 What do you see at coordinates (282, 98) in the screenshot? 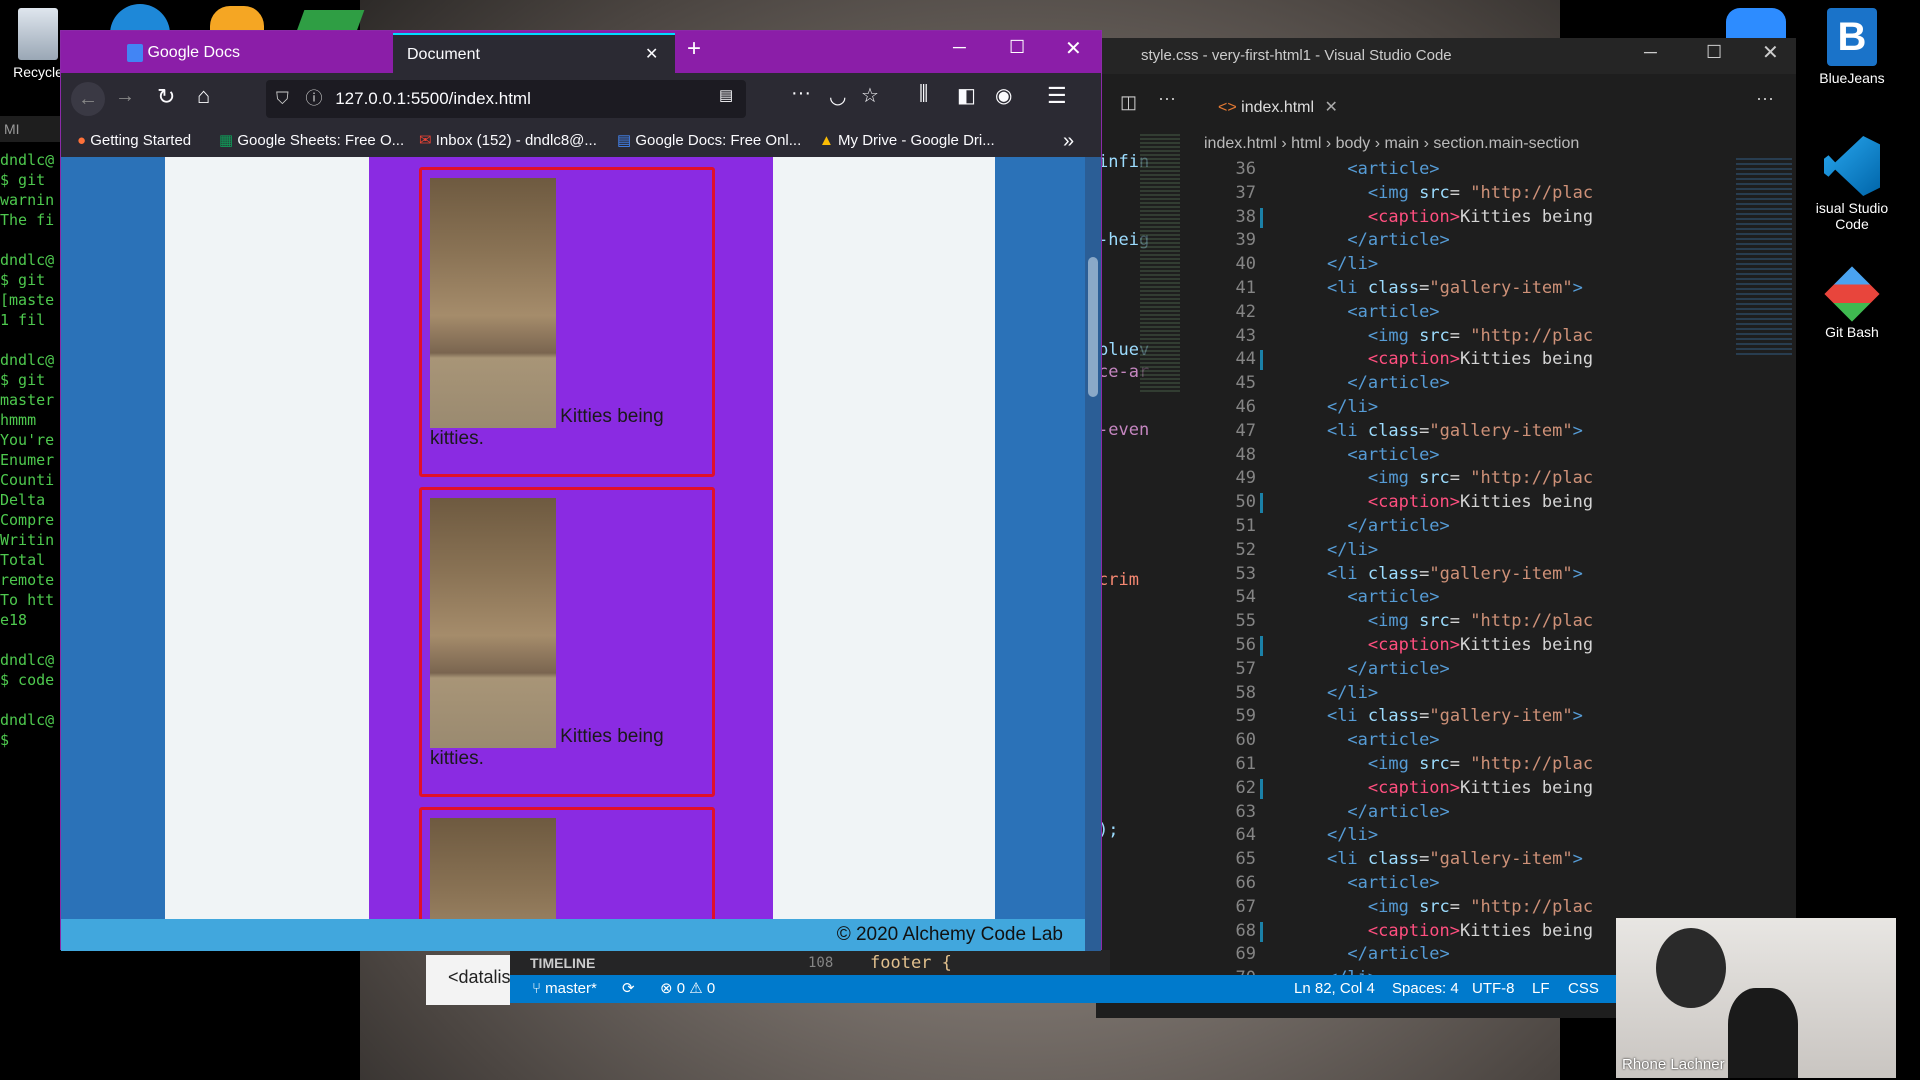
I see `shield-icon: ⛉` at bounding box center [282, 98].